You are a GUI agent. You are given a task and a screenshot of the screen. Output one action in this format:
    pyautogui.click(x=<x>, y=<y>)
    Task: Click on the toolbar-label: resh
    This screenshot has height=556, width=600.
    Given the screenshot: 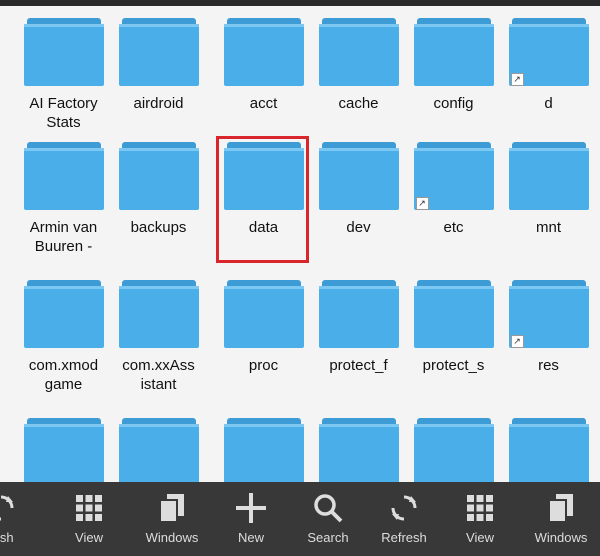 What is the action you would take?
    pyautogui.click(x=7, y=537)
    